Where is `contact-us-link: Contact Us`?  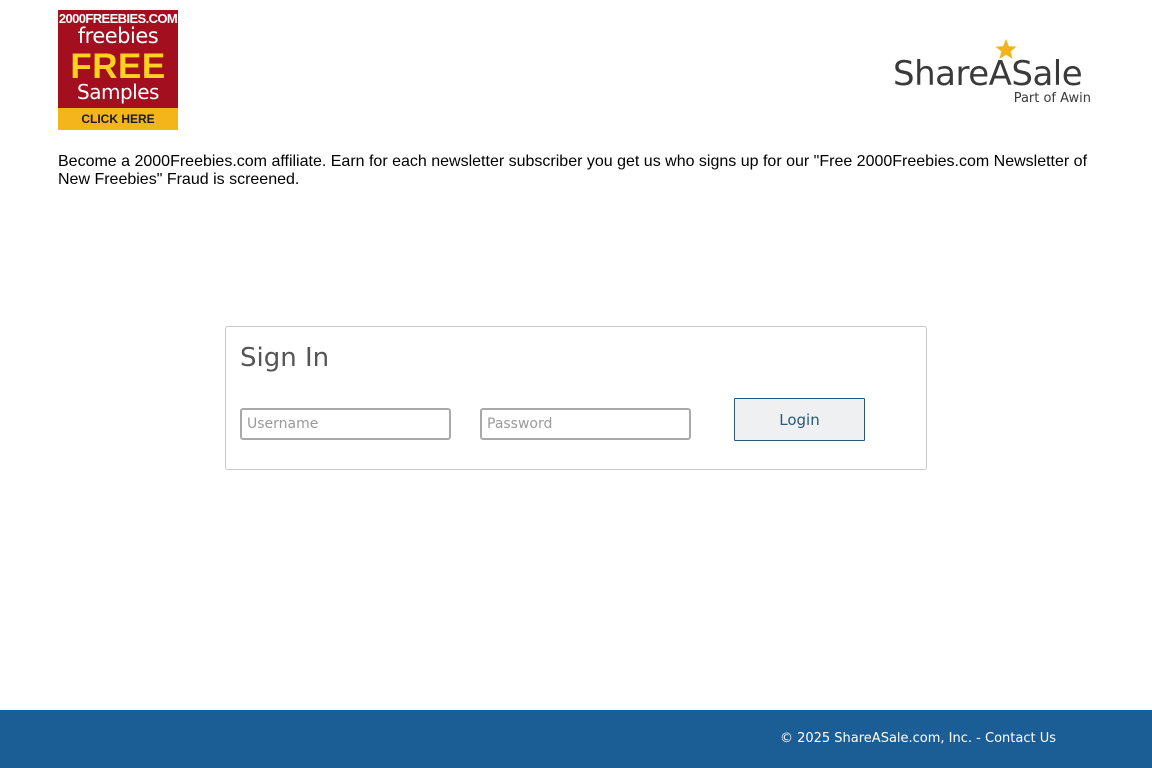 contact-us-link: Contact Us is located at coordinates (1020, 738).